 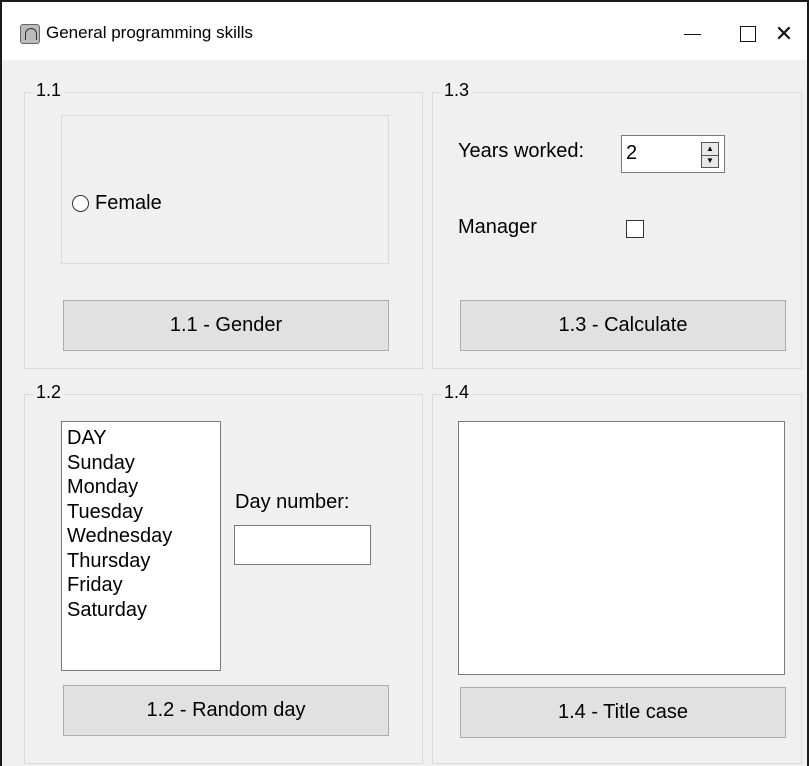 What do you see at coordinates (302, 545) in the screenshot?
I see `day-number-field` at bounding box center [302, 545].